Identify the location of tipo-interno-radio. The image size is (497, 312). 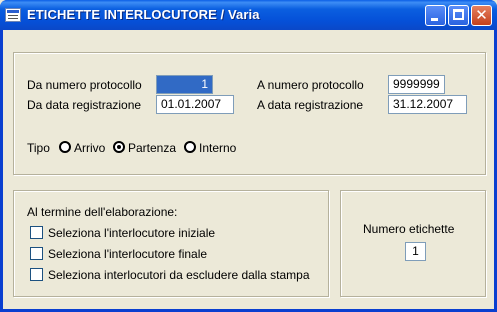
(190, 147).